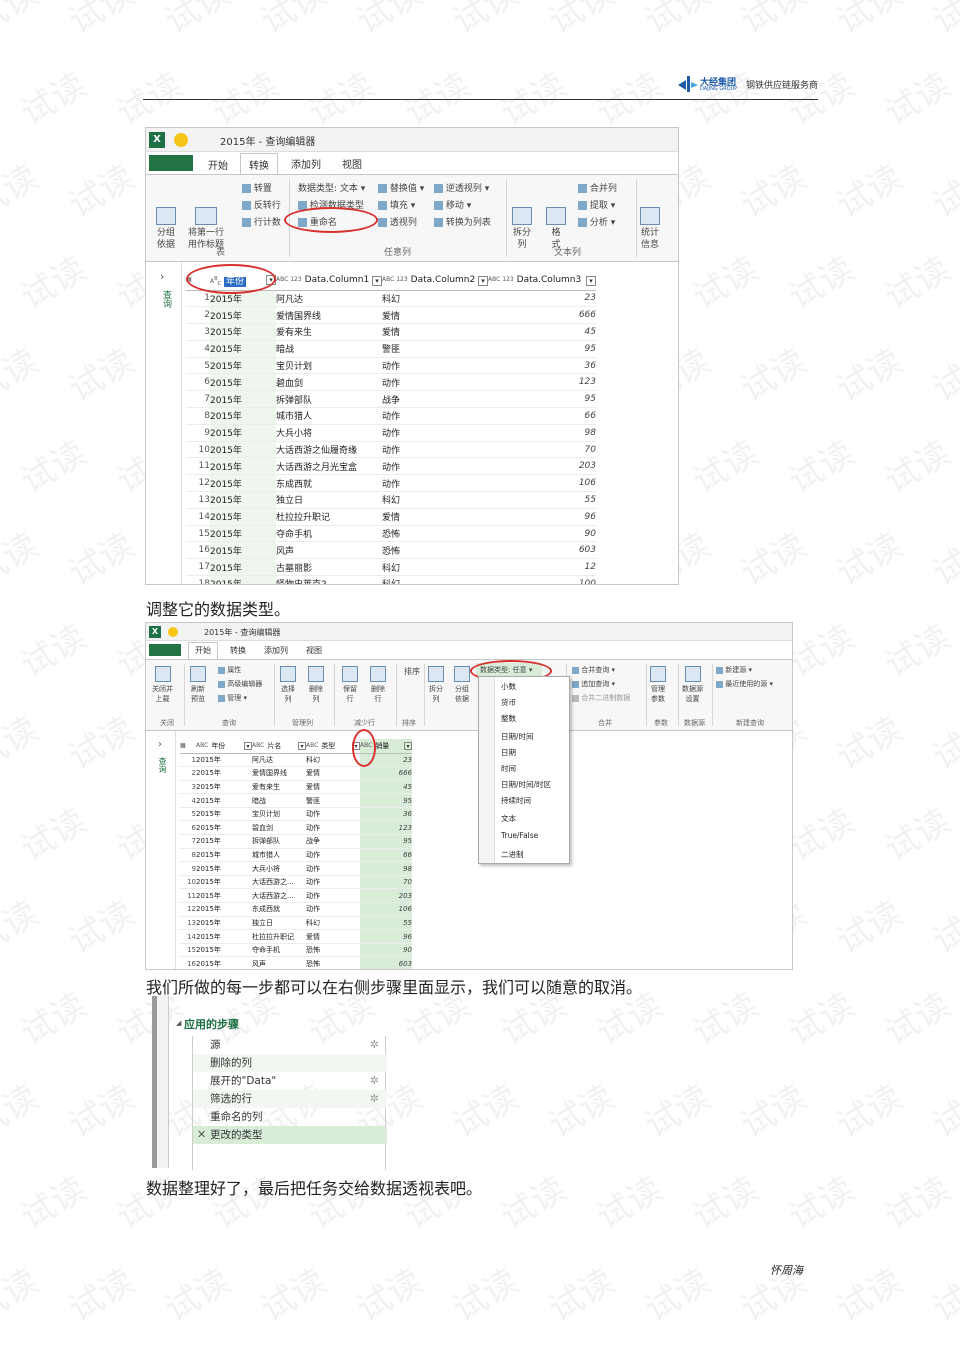  What do you see at coordinates (331, 187) in the screenshot?
I see `data-type-dropdown: 数据类型: 文本 ▾` at bounding box center [331, 187].